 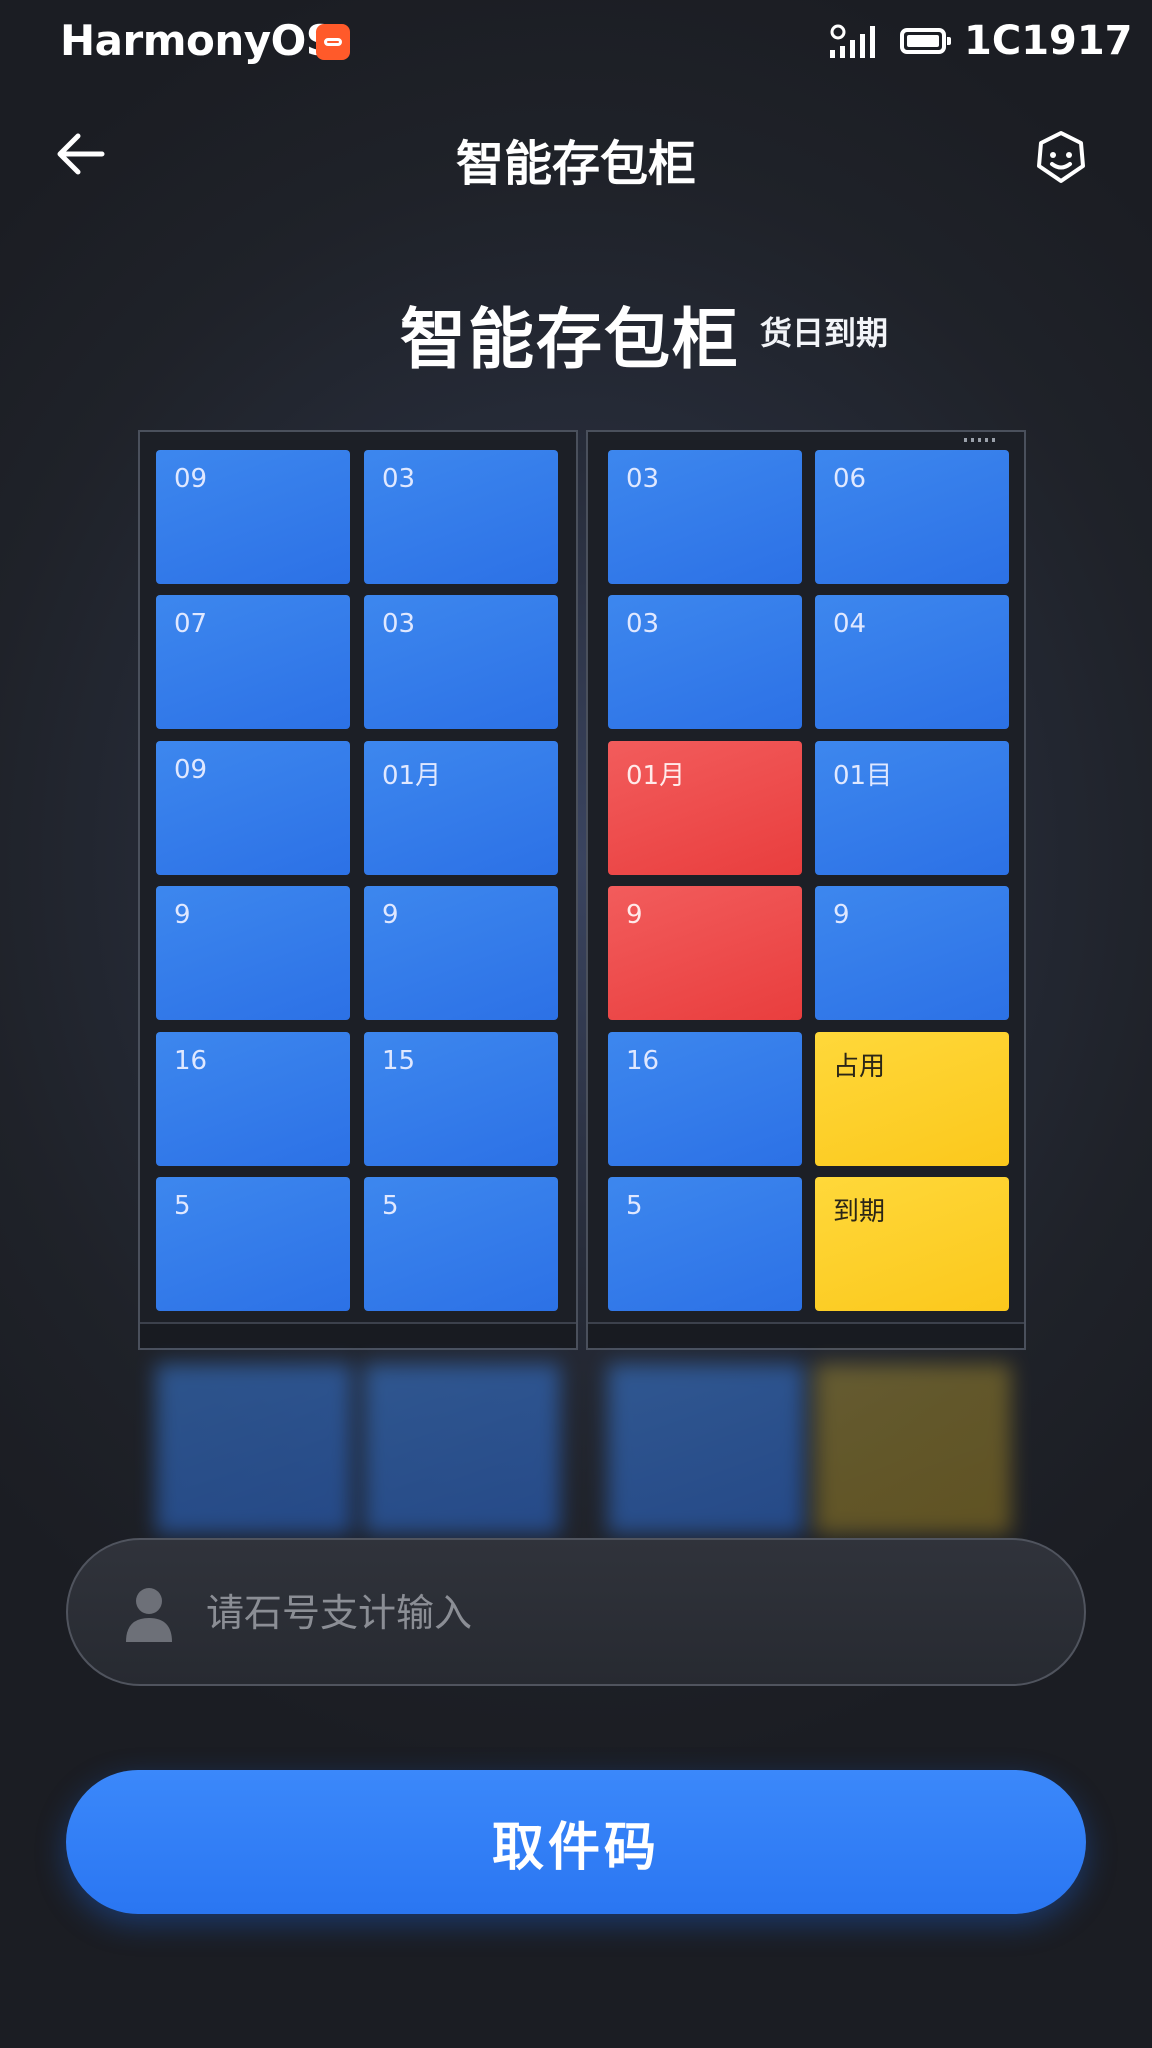 What do you see at coordinates (570, 339) in the screenshot?
I see `hero-title: 智能存包柜` at bounding box center [570, 339].